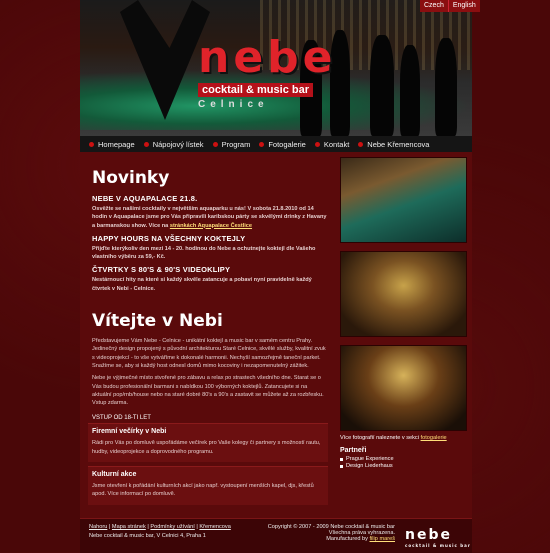  I want to click on footer-link-terms: Podmínky užívání, so click(172, 527).